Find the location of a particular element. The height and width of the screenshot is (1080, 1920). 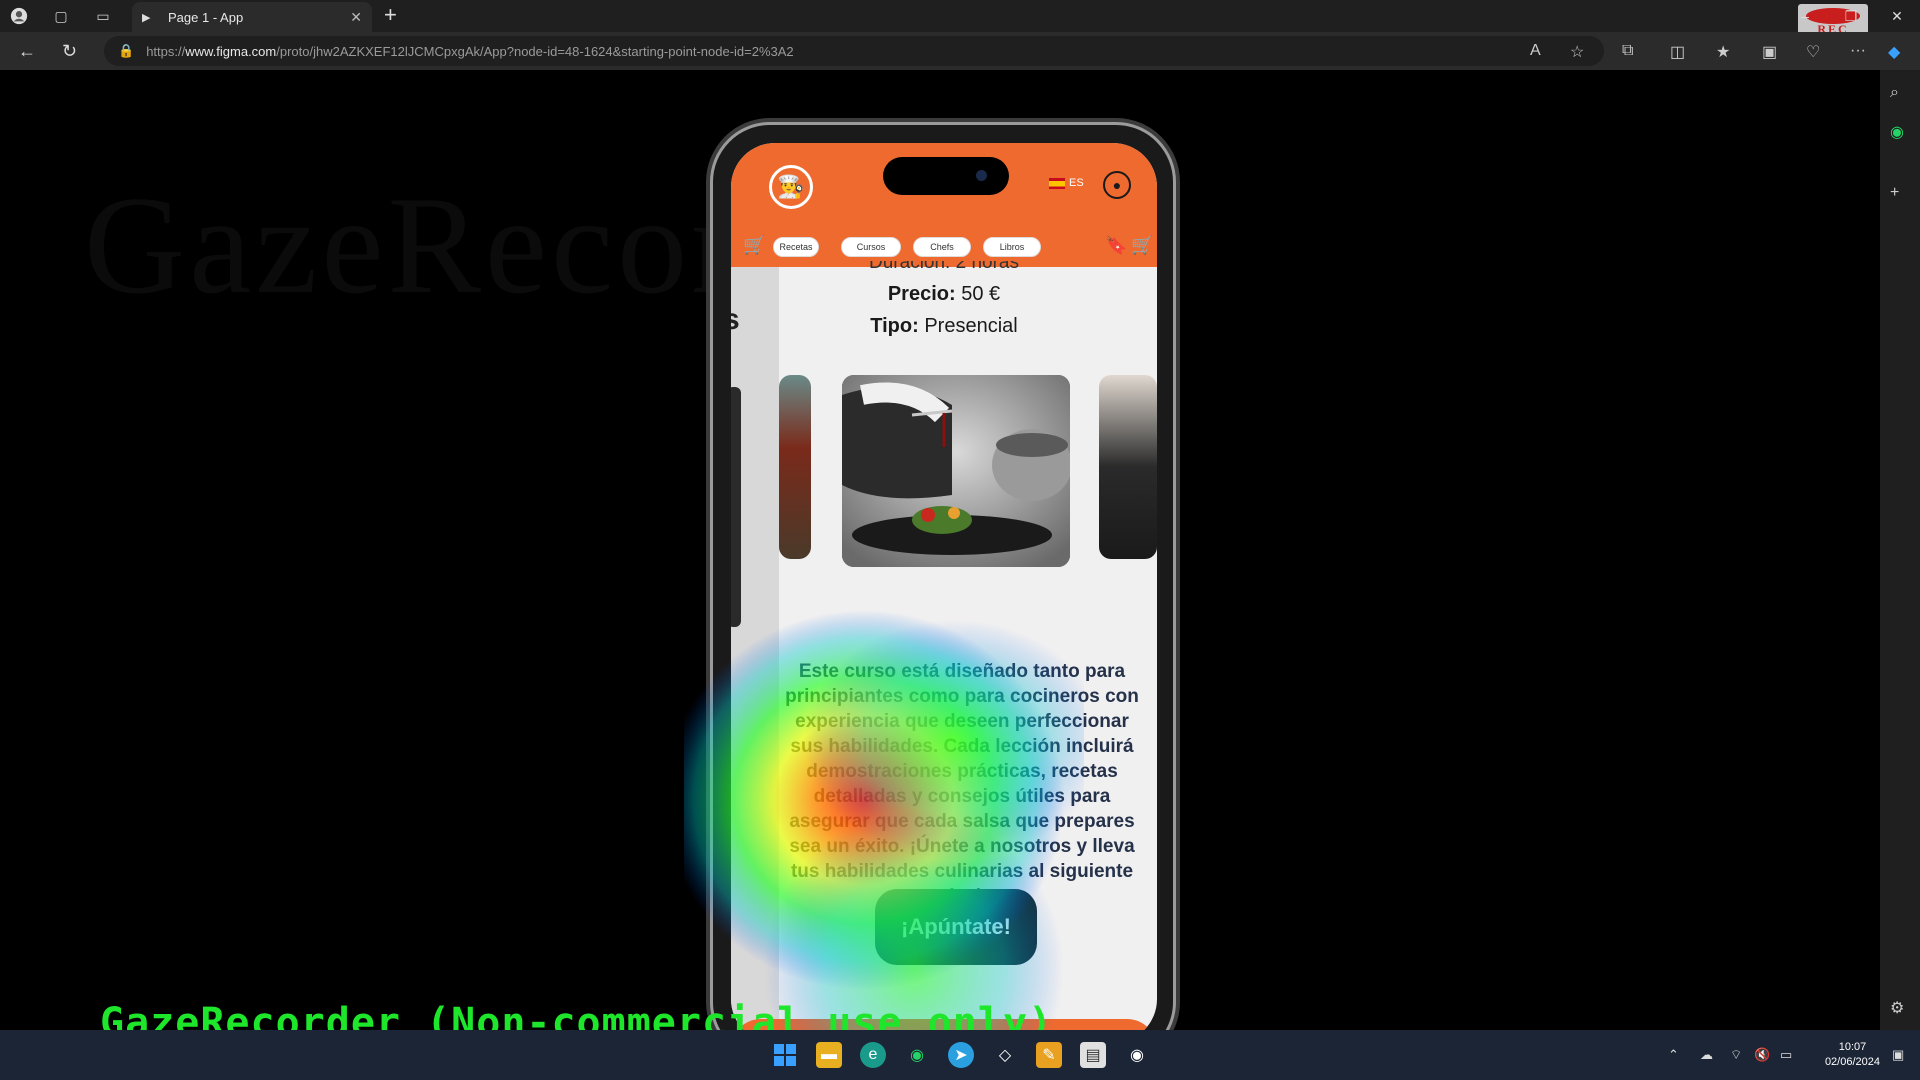

notifications-icon: ▣ is located at coordinates (1898, 1055).